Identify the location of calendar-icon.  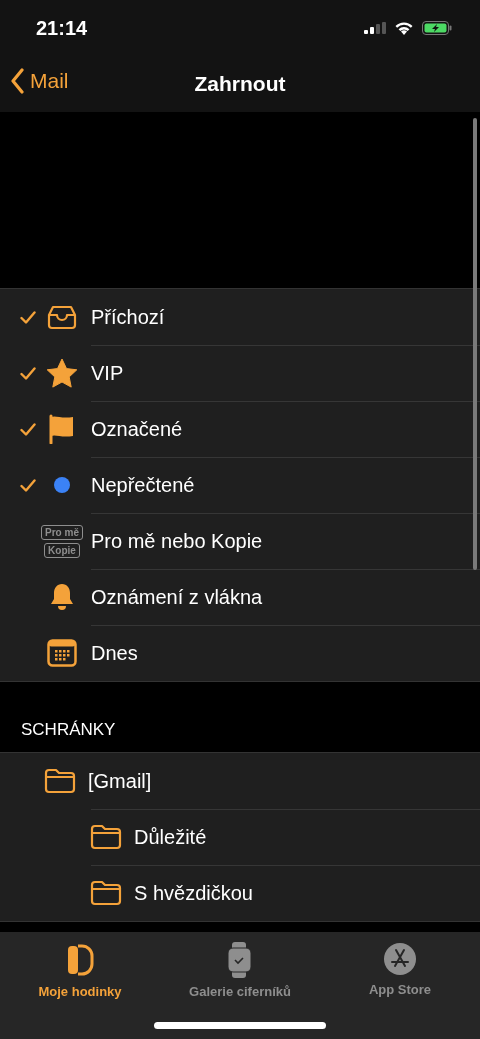
(62, 653).